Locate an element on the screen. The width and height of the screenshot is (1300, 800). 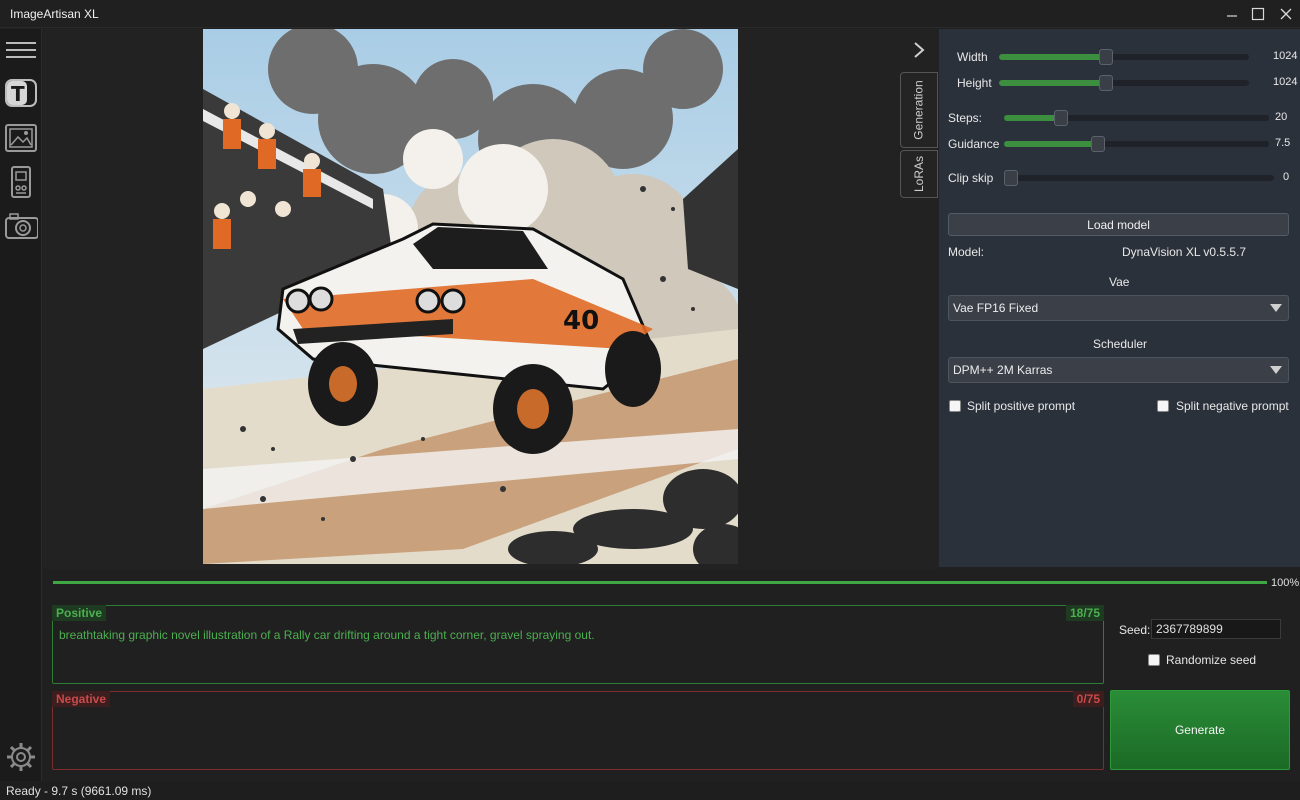
window-title: ImageArtisan XL is located at coordinates (54, 14).